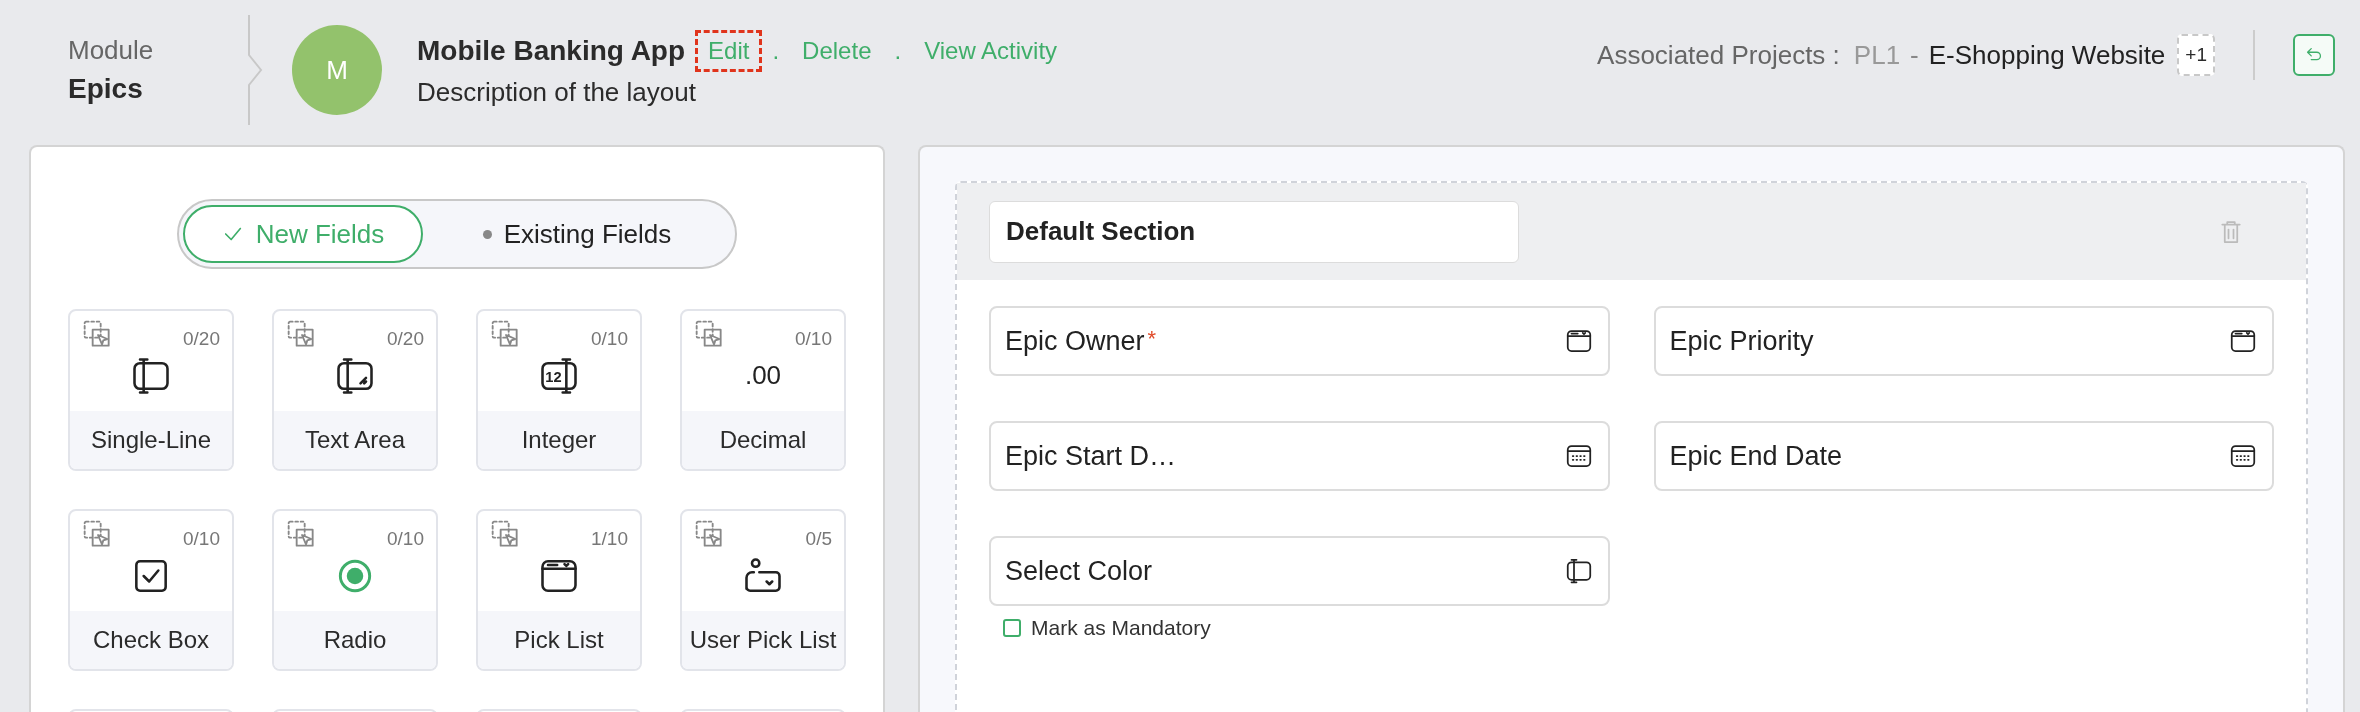  What do you see at coordinates (151, 390) in the screenshot?
I see `field-type-card: 0/20 Single-Line` at bounding box center [151, 390].